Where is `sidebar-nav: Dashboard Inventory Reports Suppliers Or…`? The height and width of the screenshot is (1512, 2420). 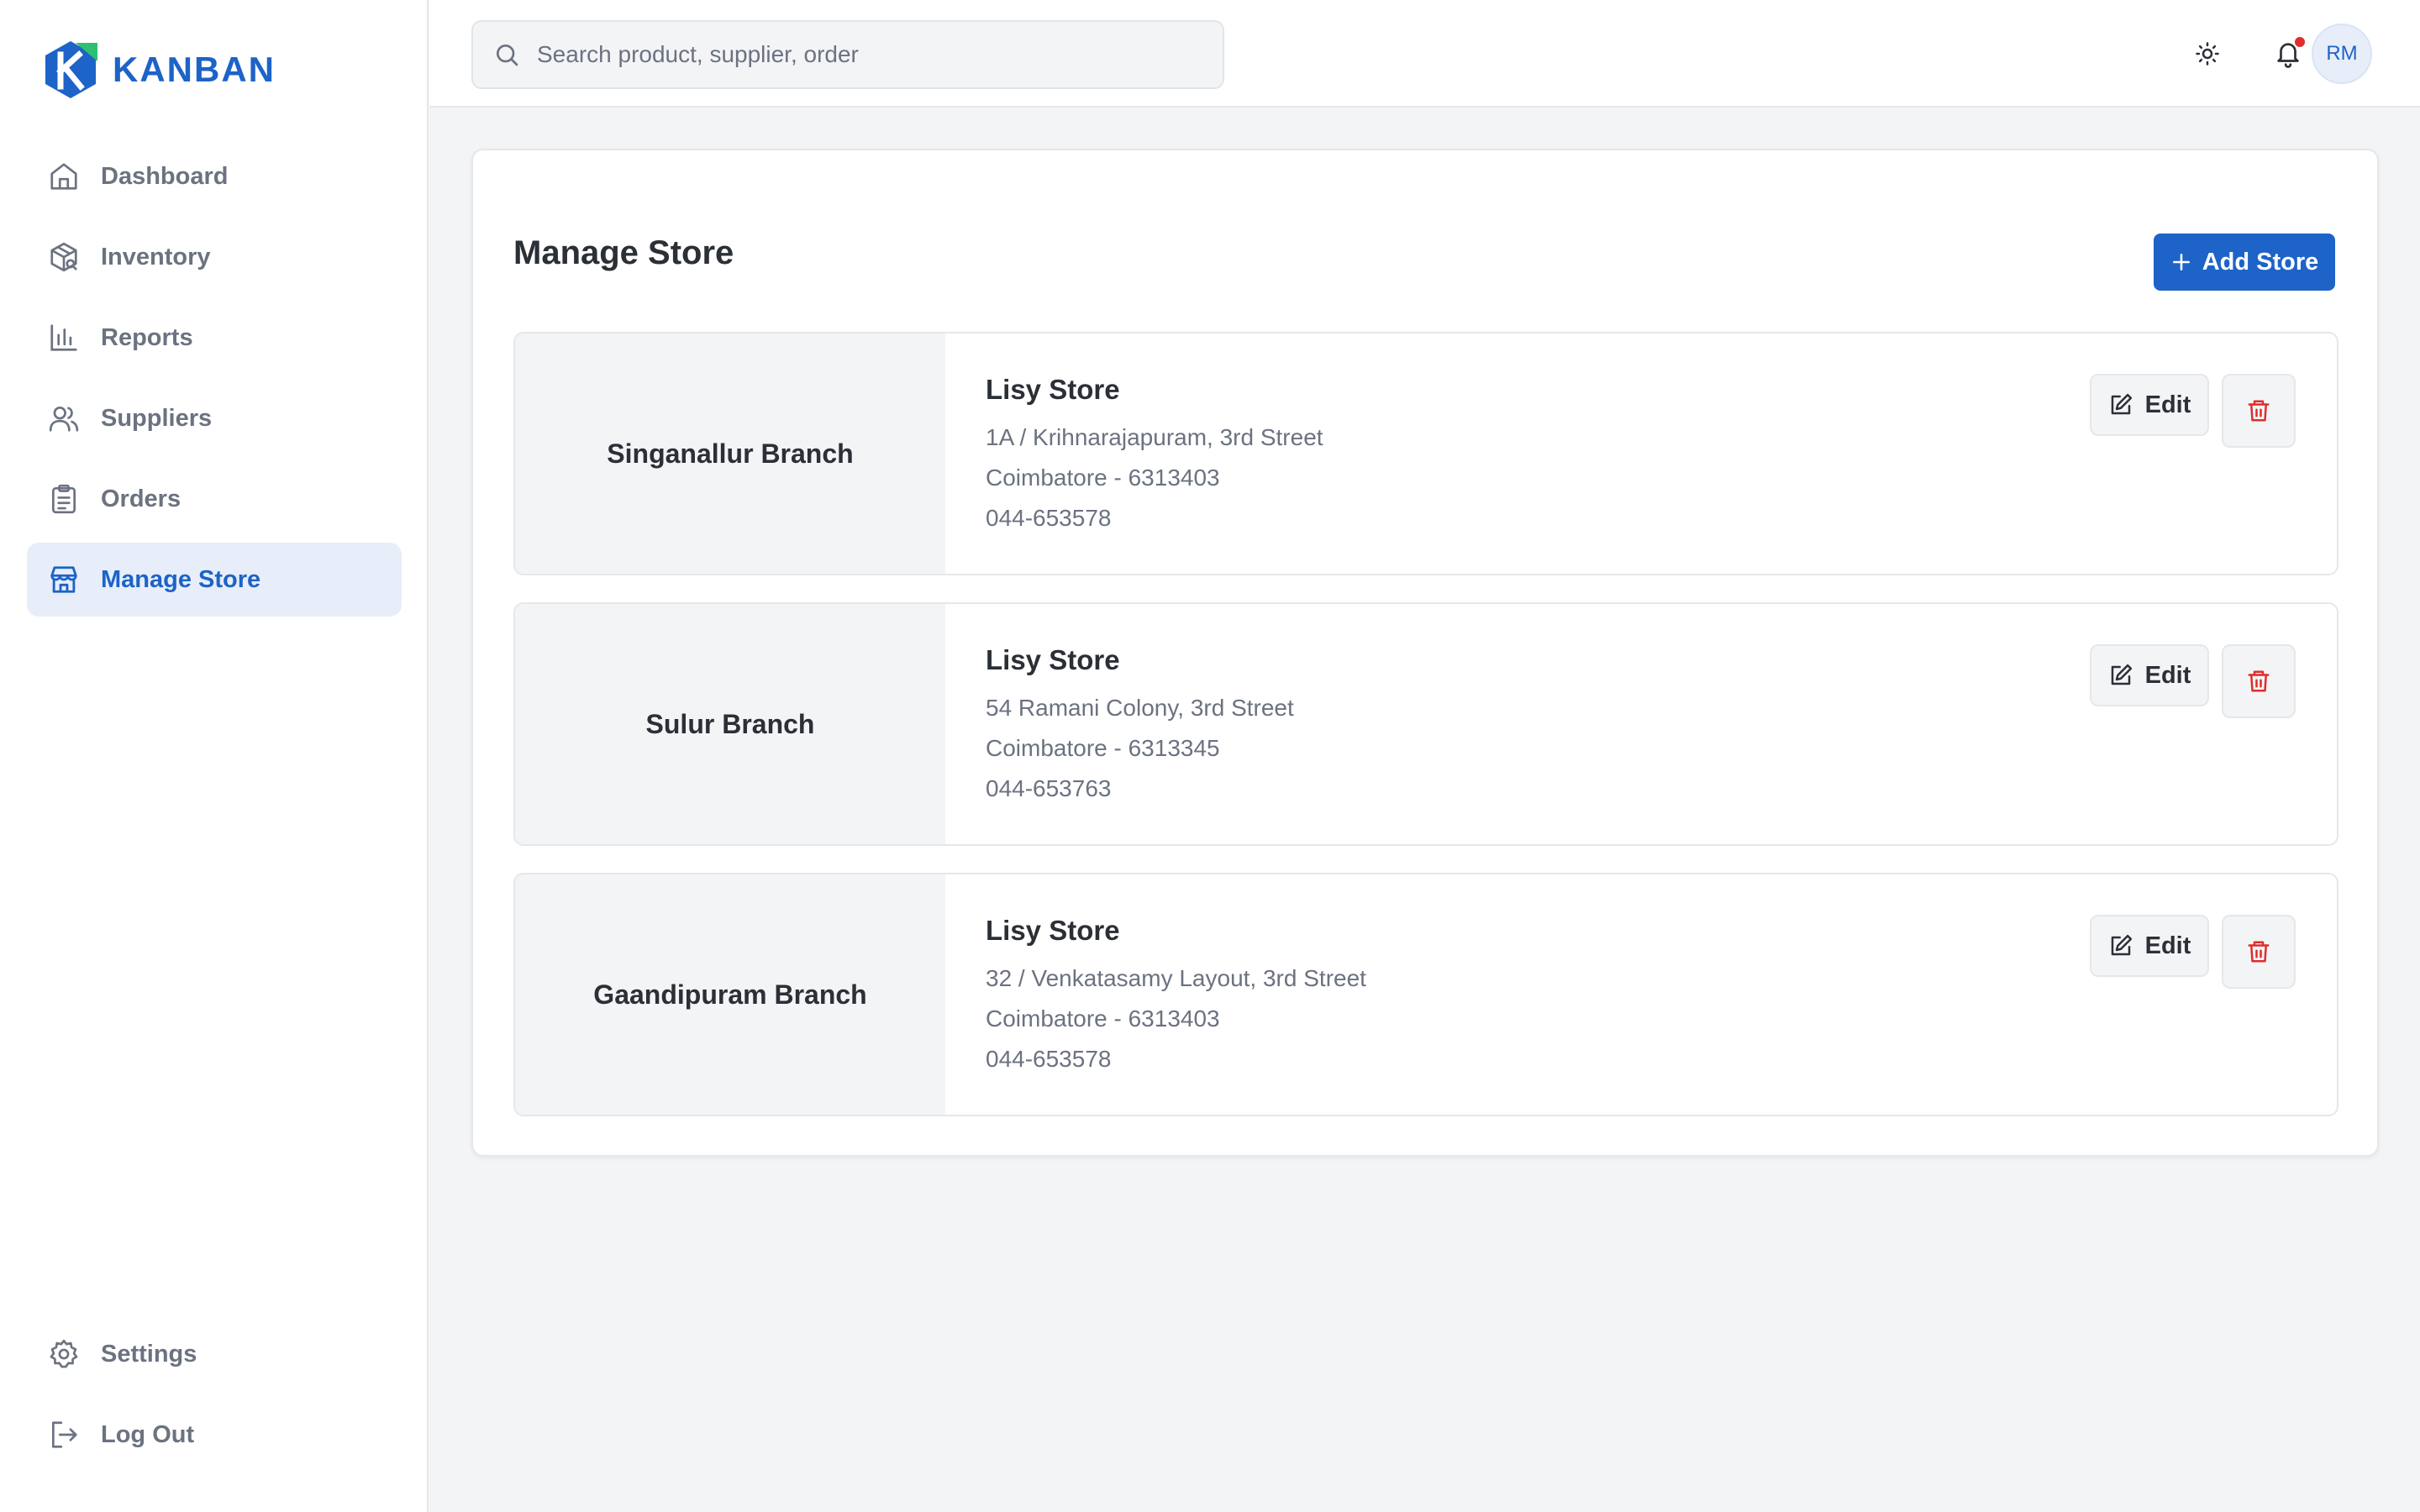 sidebar-nav: Dashboard Inventory Reports Suppliers Or… is located at coordinates (214, 381).